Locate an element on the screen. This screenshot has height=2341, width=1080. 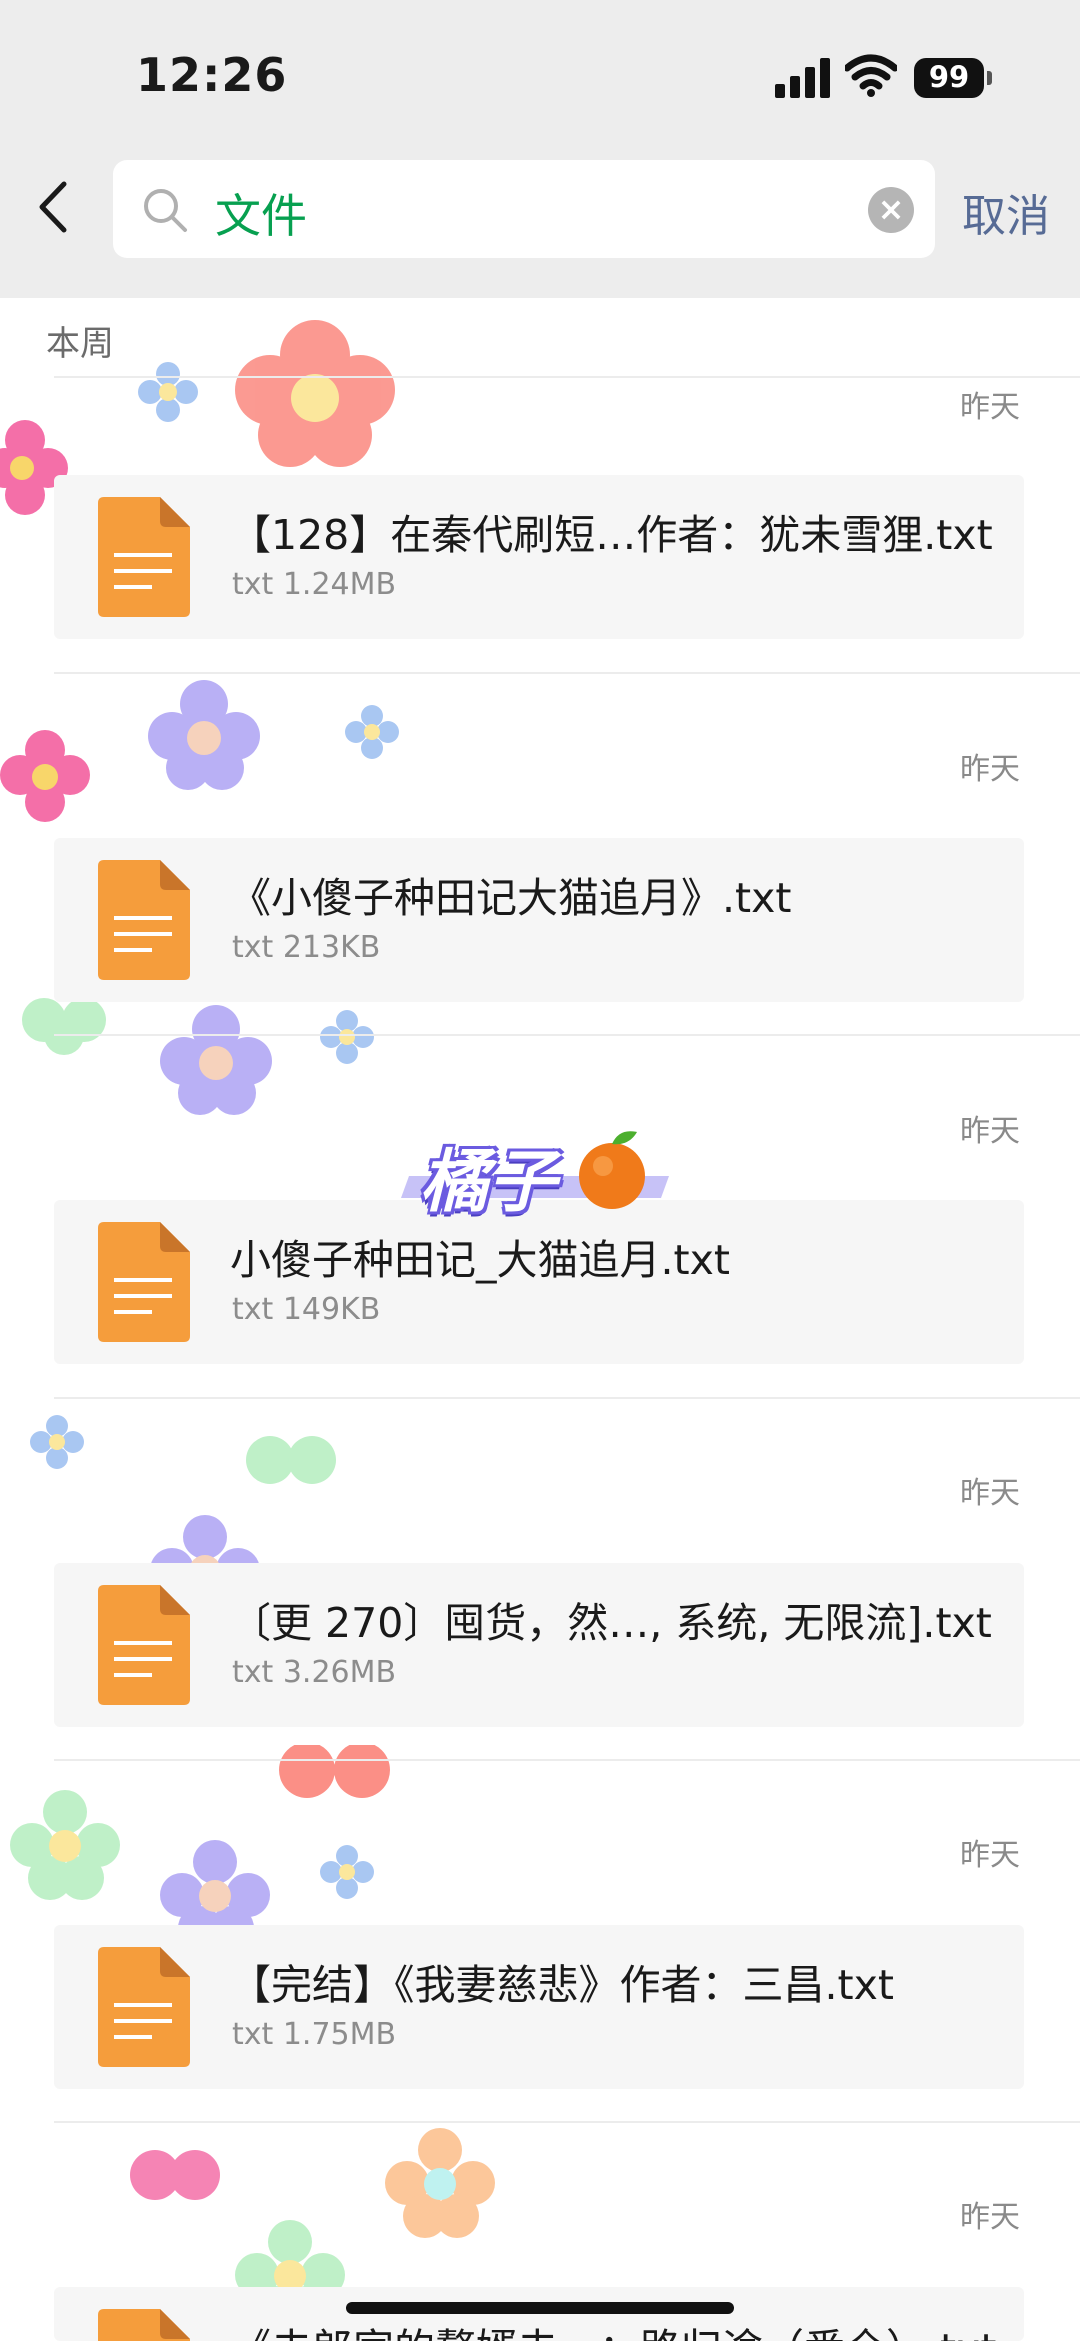
status-time: 12:26 is located at coordinates (212, 75).